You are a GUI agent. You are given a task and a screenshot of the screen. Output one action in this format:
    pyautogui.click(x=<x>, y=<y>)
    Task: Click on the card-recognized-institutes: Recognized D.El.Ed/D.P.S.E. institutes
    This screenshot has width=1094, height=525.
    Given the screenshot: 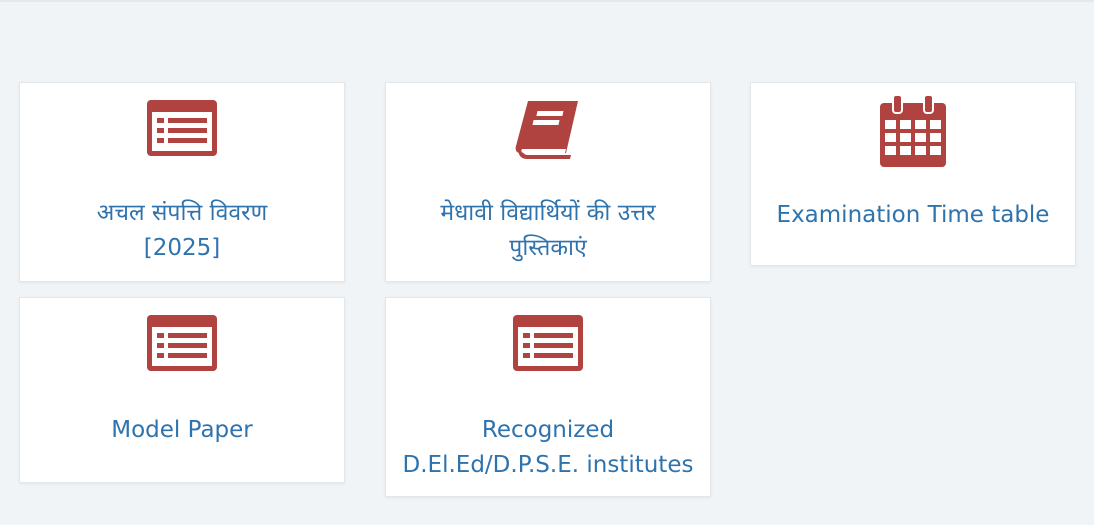 What is the action you would take?
    pyautogui.click(x=548, y=397)
    